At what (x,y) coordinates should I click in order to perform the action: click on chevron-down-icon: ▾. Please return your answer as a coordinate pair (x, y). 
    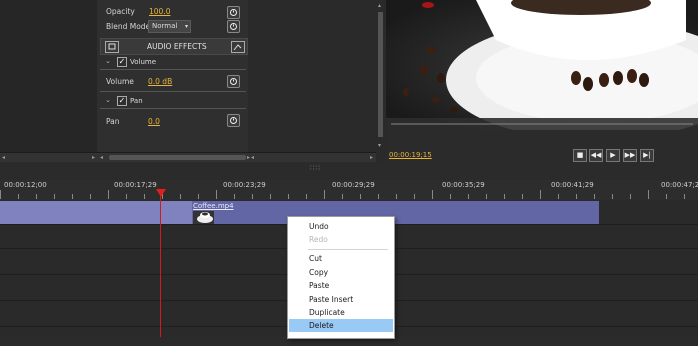
    Looking at the image, I should click on (186, 26).